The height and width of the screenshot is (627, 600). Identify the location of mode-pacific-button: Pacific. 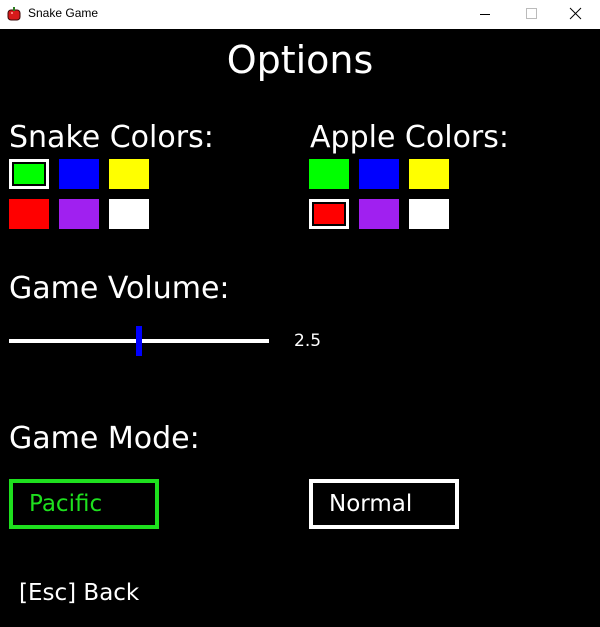
(84, 504).